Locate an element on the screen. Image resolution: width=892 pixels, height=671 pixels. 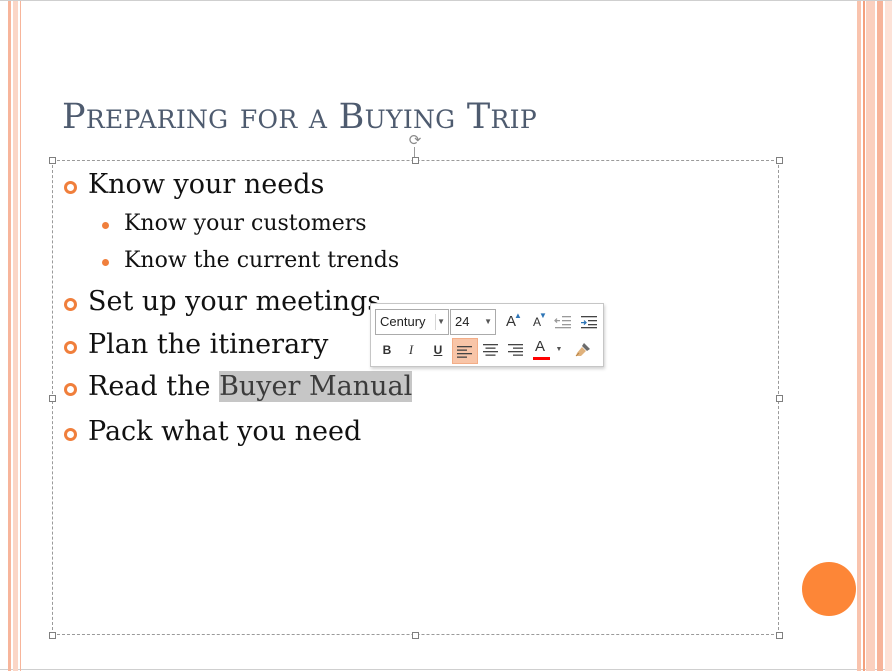
font-color-button: A is located at coordinates (542, 349).